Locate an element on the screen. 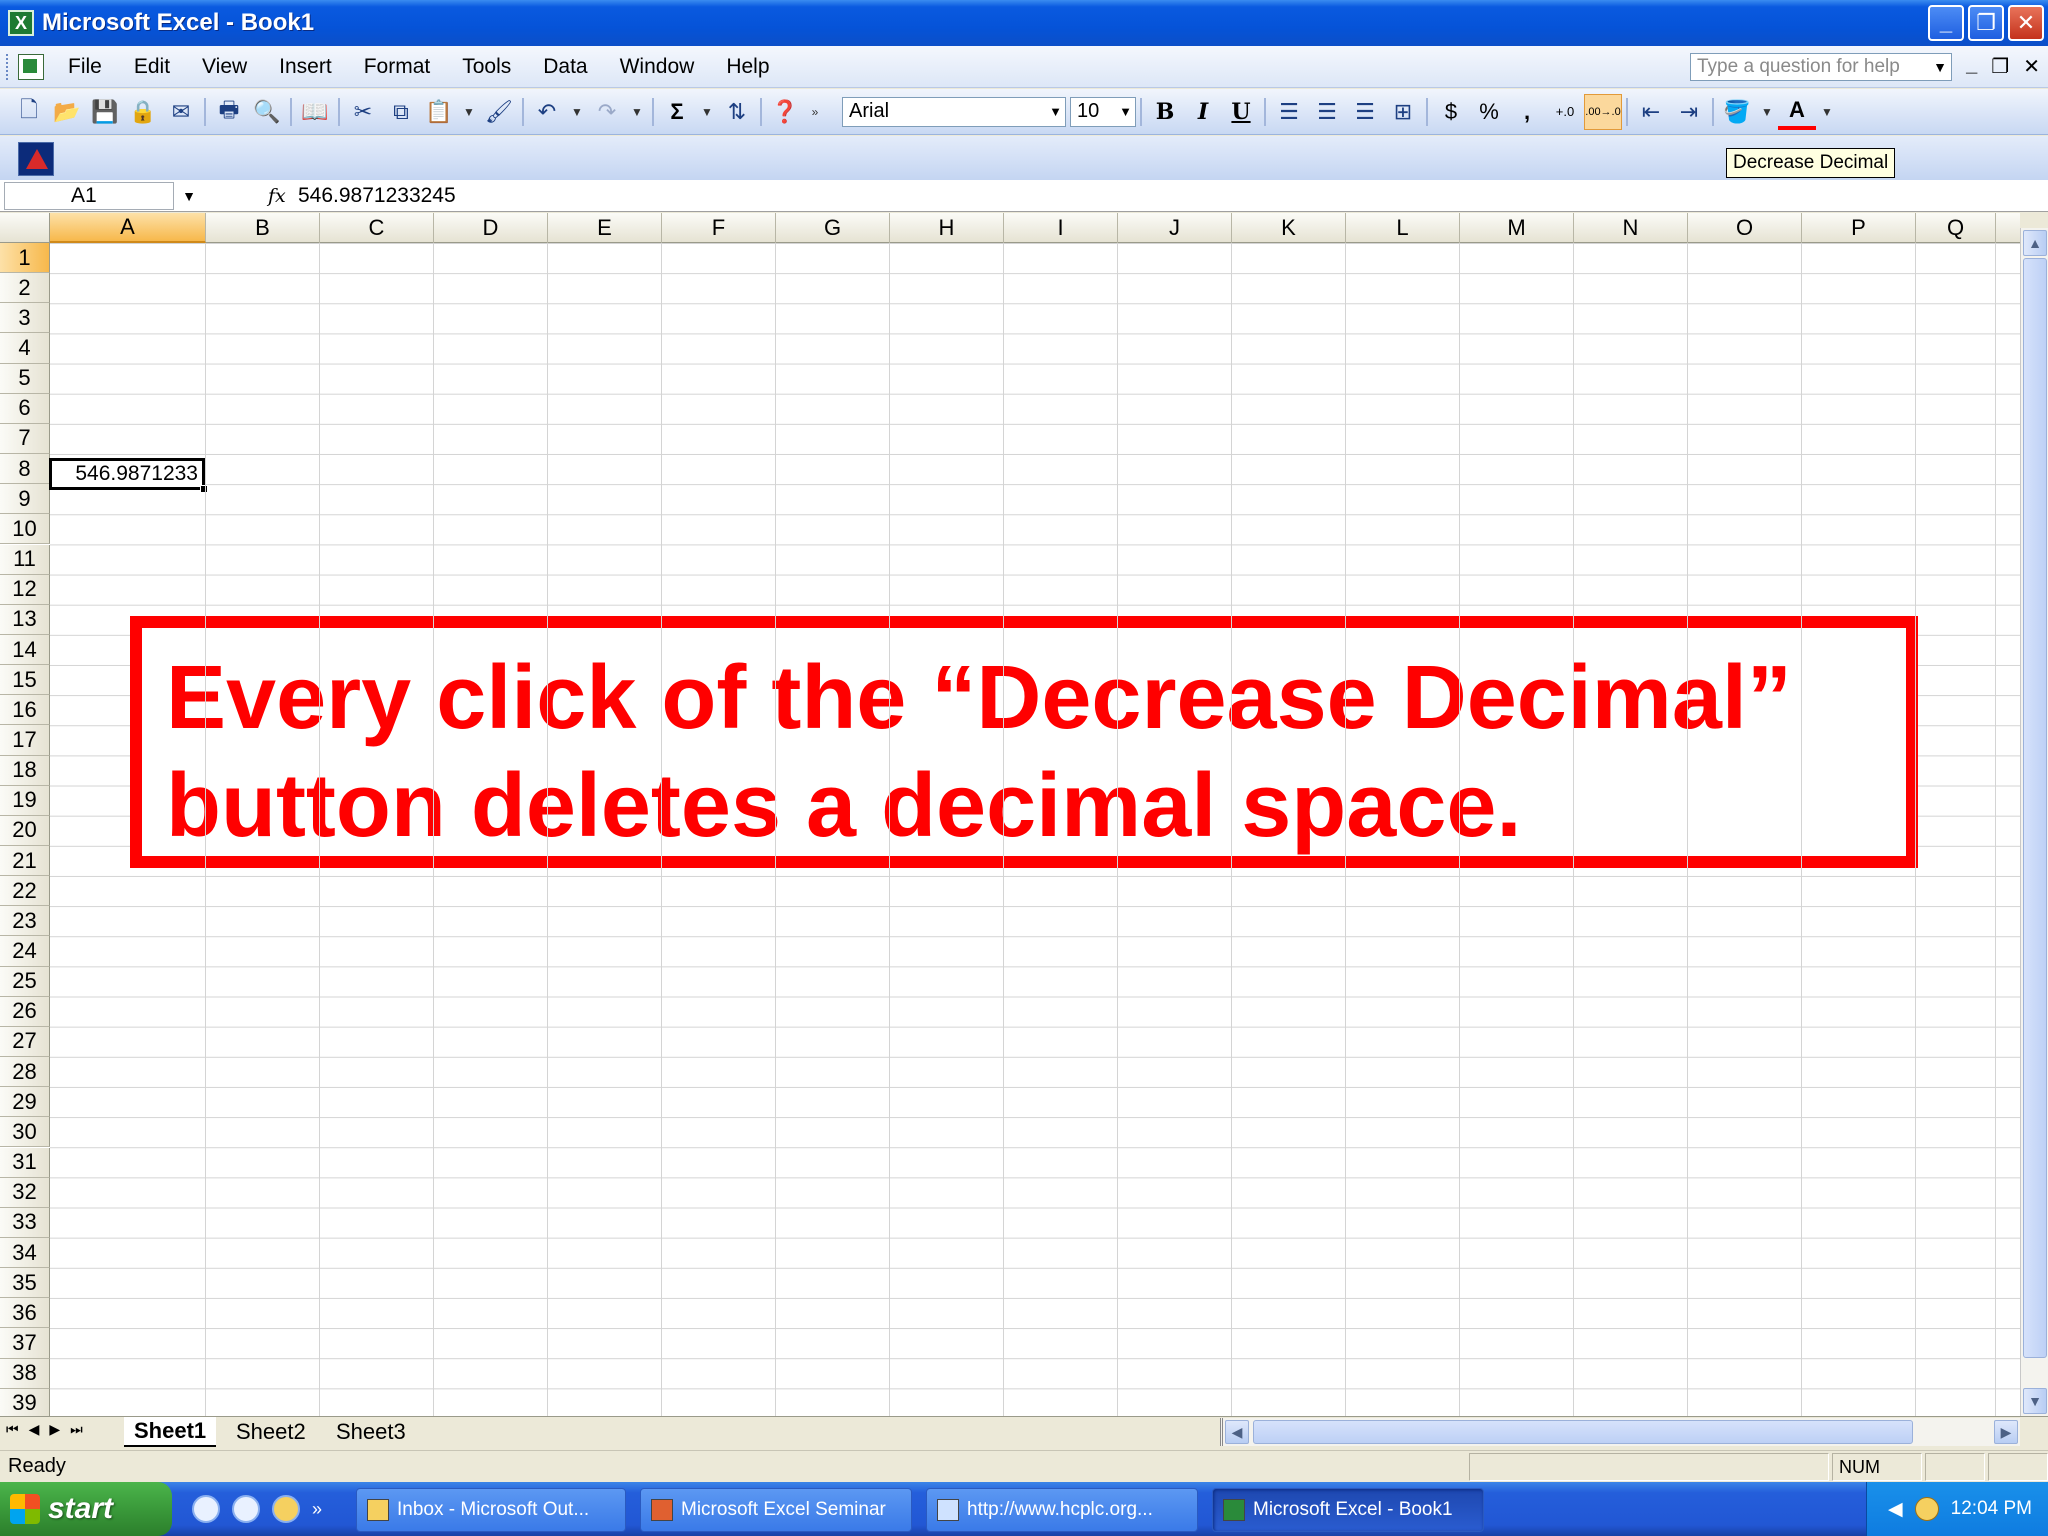  row-header-30: 30 is located at coordinates (25, 1132).